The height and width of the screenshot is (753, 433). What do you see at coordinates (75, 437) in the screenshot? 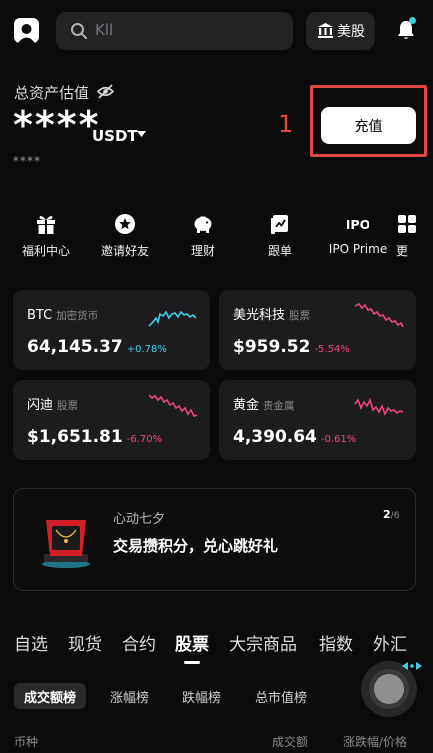
I see `market-price: $1,651.81` at bounding box center [75, 437].